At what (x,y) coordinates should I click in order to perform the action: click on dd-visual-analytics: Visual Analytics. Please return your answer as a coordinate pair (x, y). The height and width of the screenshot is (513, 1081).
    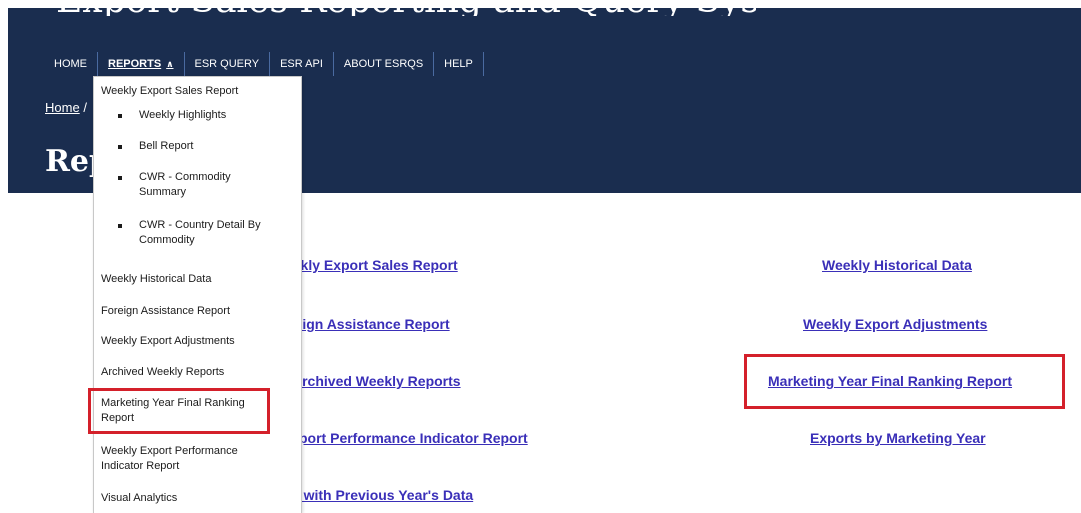
    Looking at the image, I should click on (139, 498).